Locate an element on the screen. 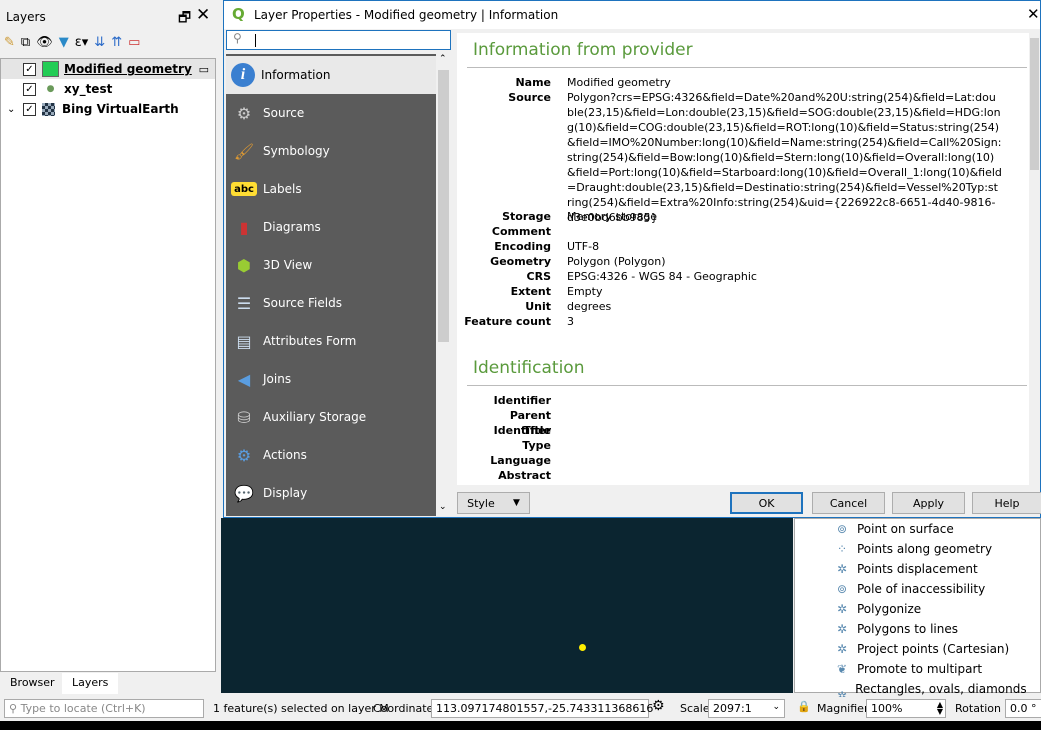 The width and height of the screenshot is (1041, 730). algorithm-item: ⊚ Point on surface is located at coordinates (895, 529).